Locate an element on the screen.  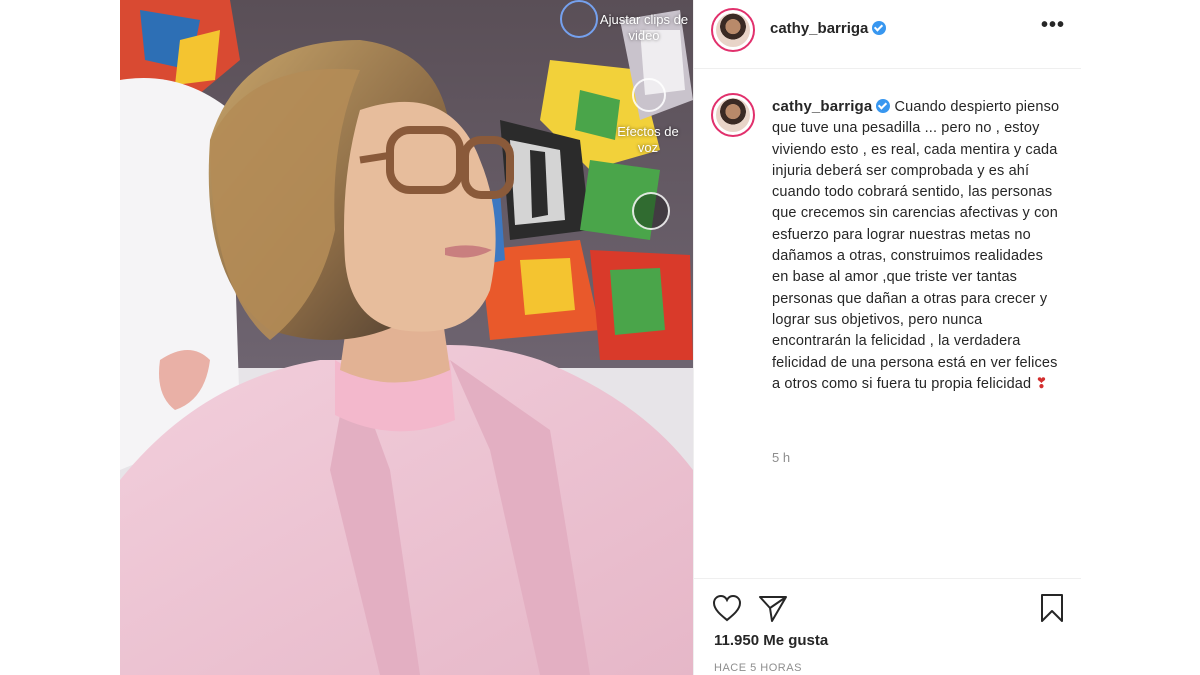
adjust-clips-icon is located at coordinates (579, 19).